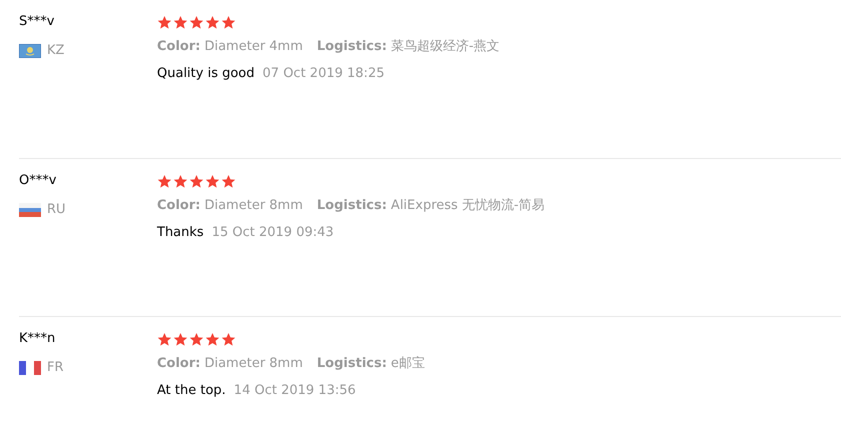 The width and height of the screenshot is (841, 442). I want to click on review-date: 15 Oct 2019 09:43, so click(273, 233).